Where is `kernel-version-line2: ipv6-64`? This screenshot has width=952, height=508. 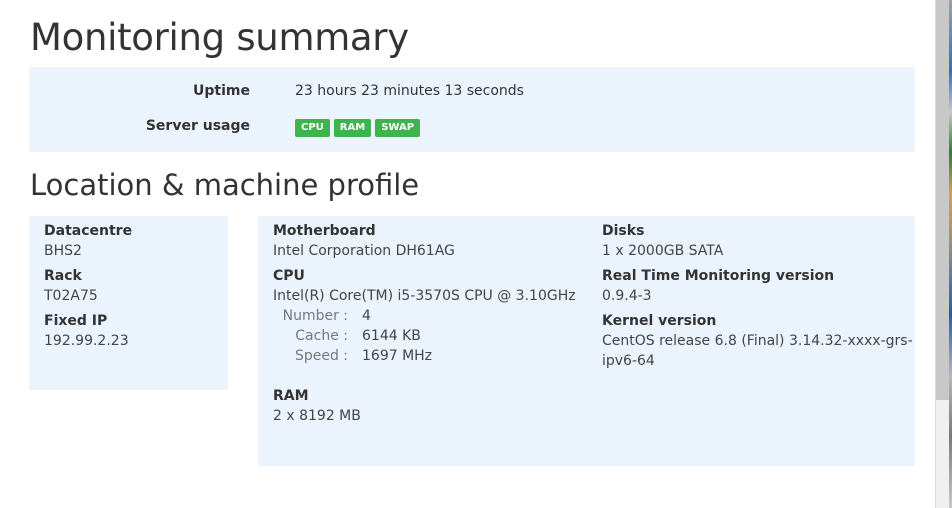 kernel-version-line2: ipv6-64 is located at coordinates (628, 361).